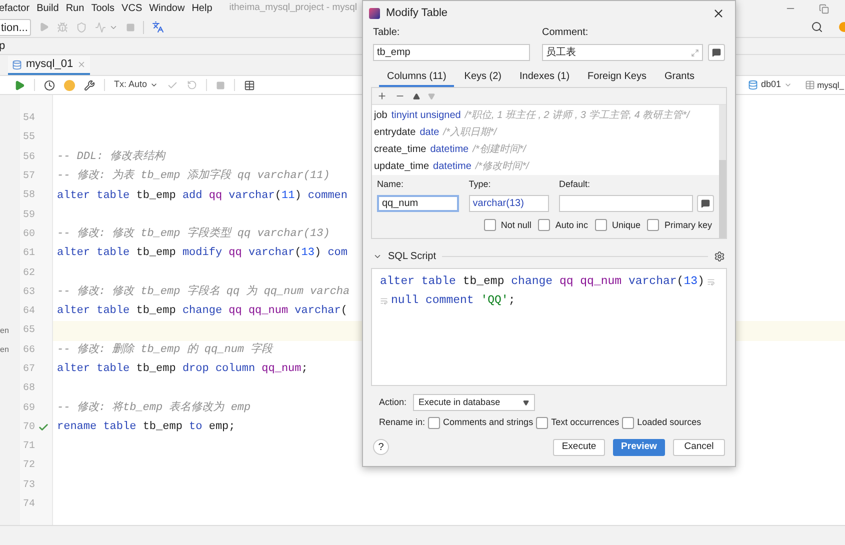  Describe the element at coordinates (3, 46) in the screenshot. I see `panel-label: p` at that location.